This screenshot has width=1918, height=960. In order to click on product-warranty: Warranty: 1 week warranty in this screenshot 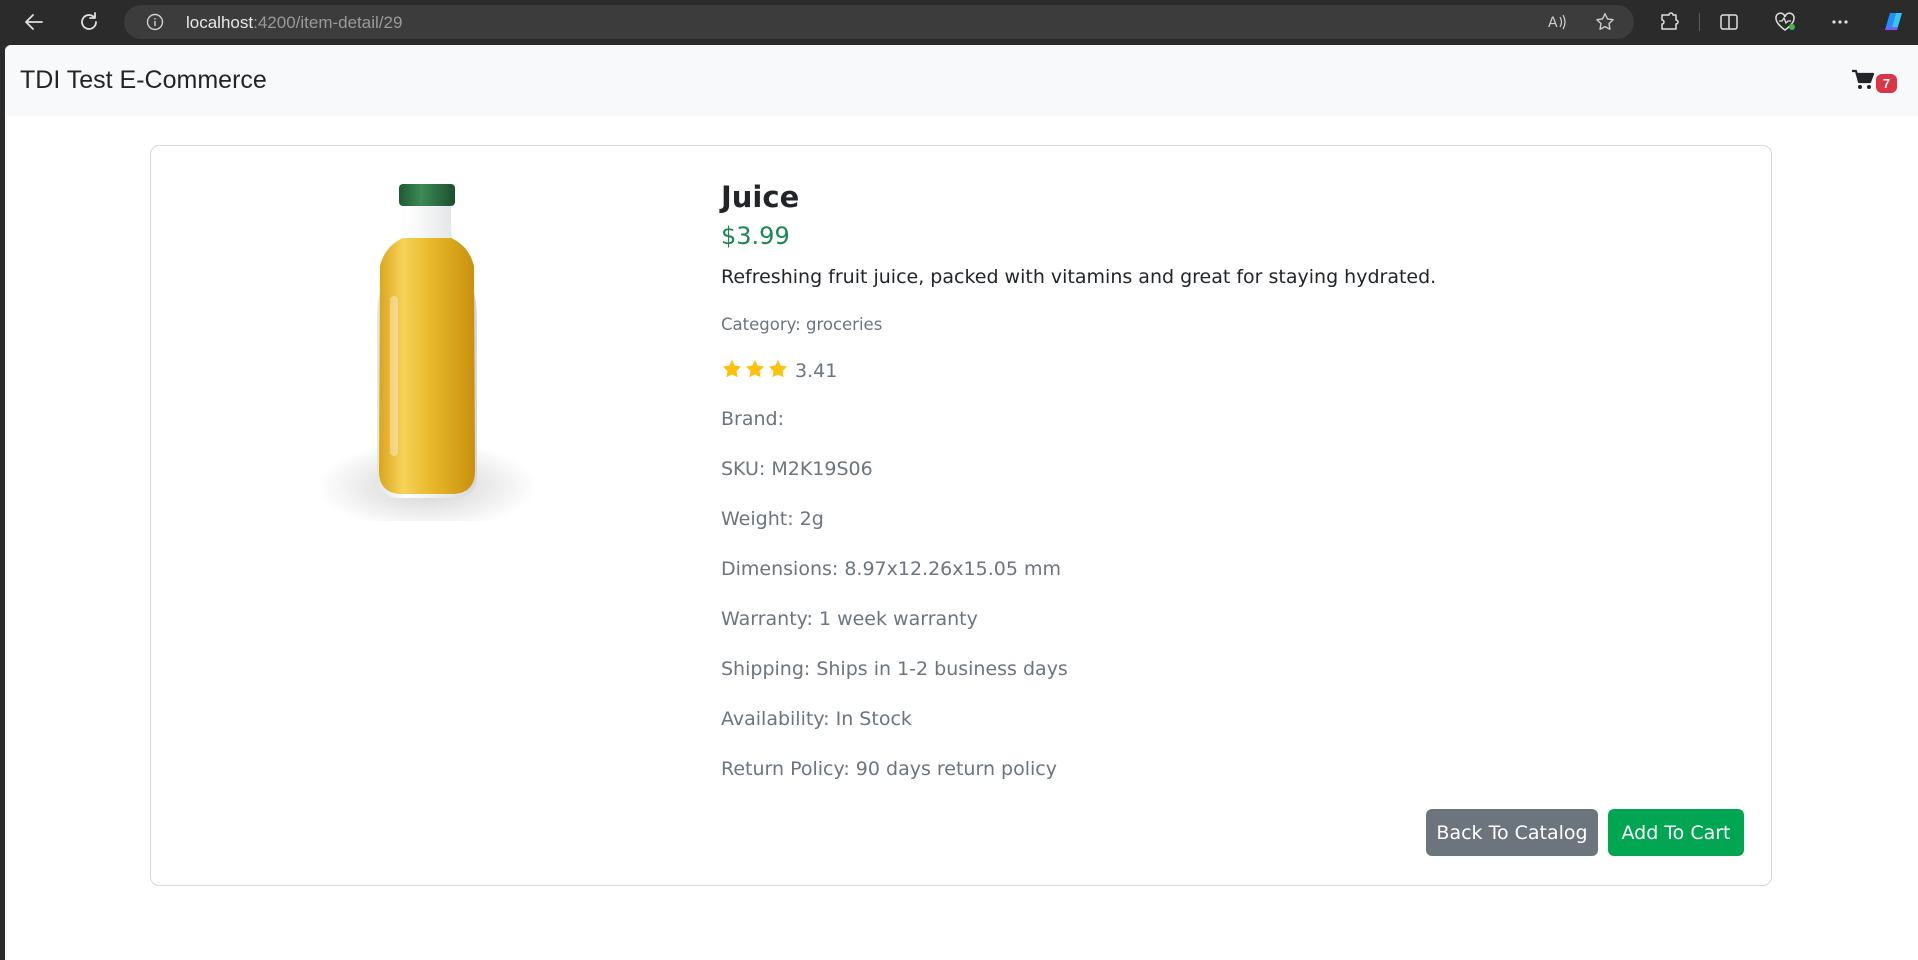, I will do `click(849, 619)`.